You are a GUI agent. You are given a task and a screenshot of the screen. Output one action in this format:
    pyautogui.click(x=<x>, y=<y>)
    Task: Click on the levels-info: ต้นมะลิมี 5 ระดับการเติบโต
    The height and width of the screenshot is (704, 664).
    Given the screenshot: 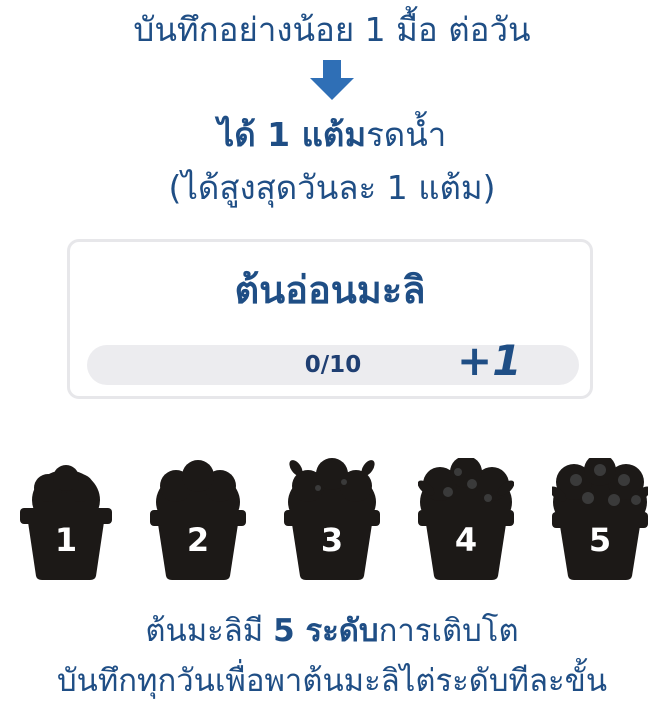 What is the action you would take?
    pyautogui.click(x=332, y=631)
    